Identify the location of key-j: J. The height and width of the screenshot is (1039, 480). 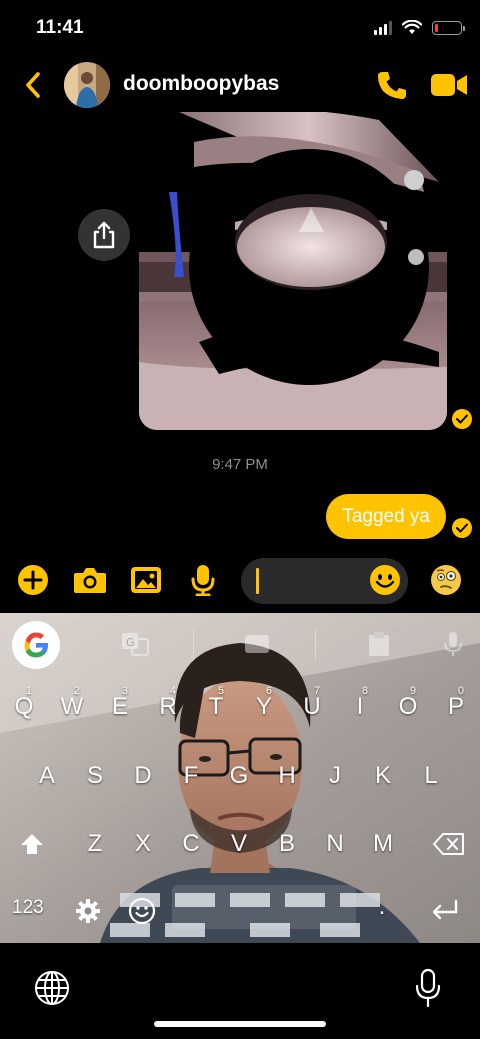
(335, 776).